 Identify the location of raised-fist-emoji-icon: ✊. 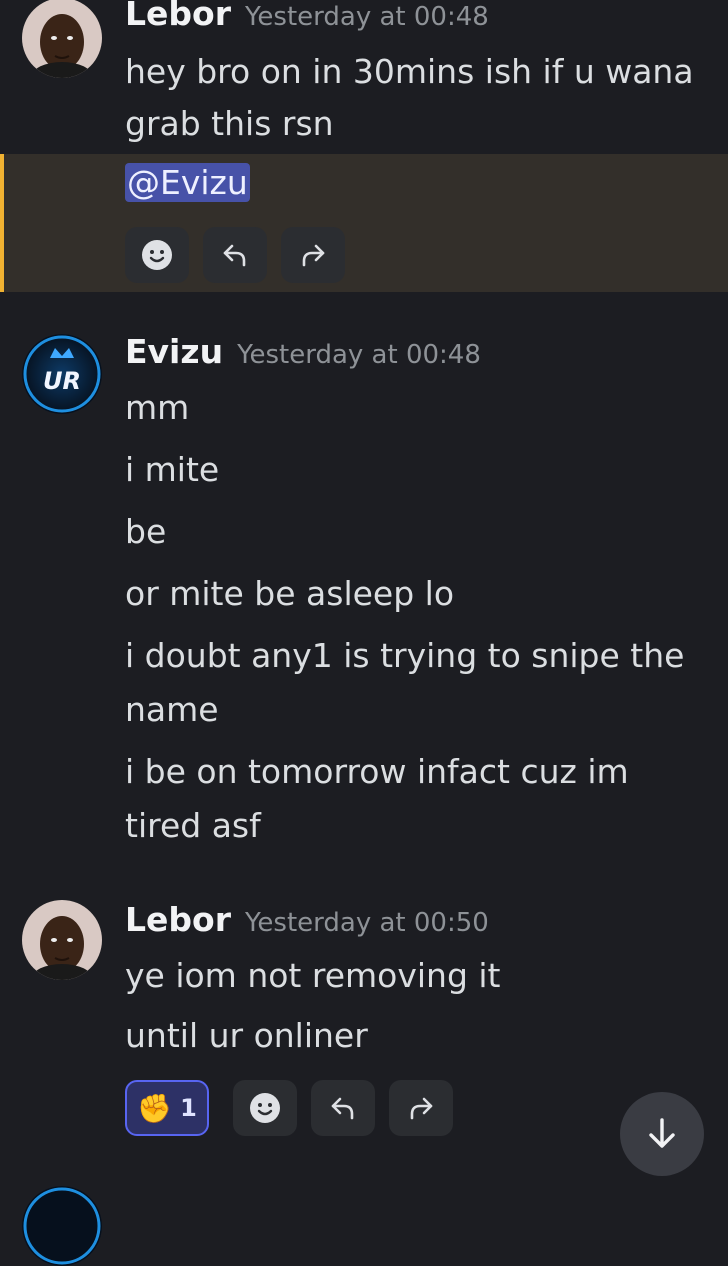
(155, 1108).